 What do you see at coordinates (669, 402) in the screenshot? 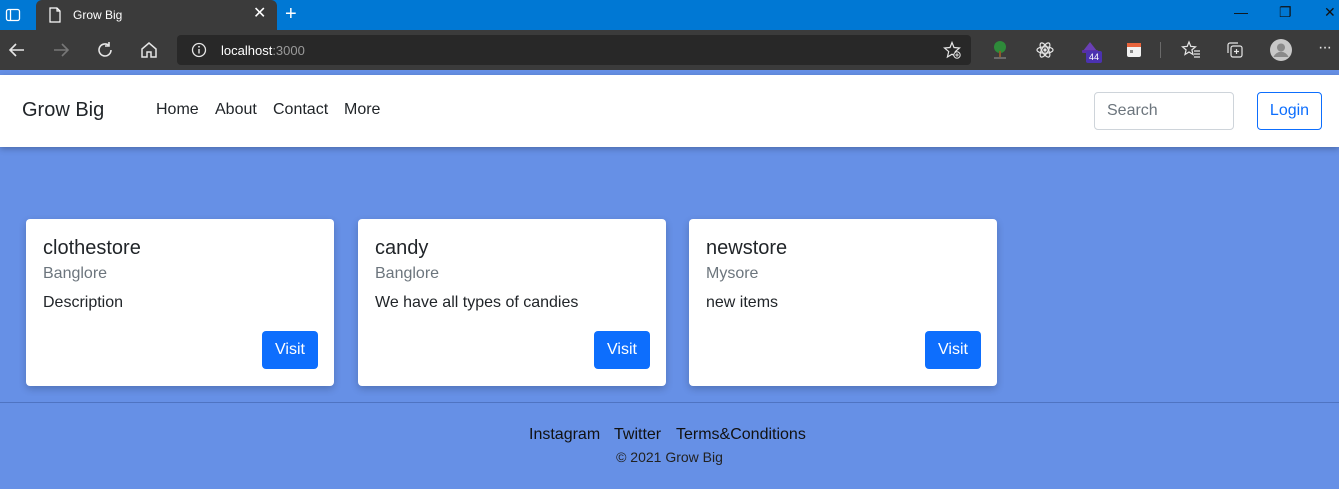
I see `footer-divider` at bounding box center [669, 402].